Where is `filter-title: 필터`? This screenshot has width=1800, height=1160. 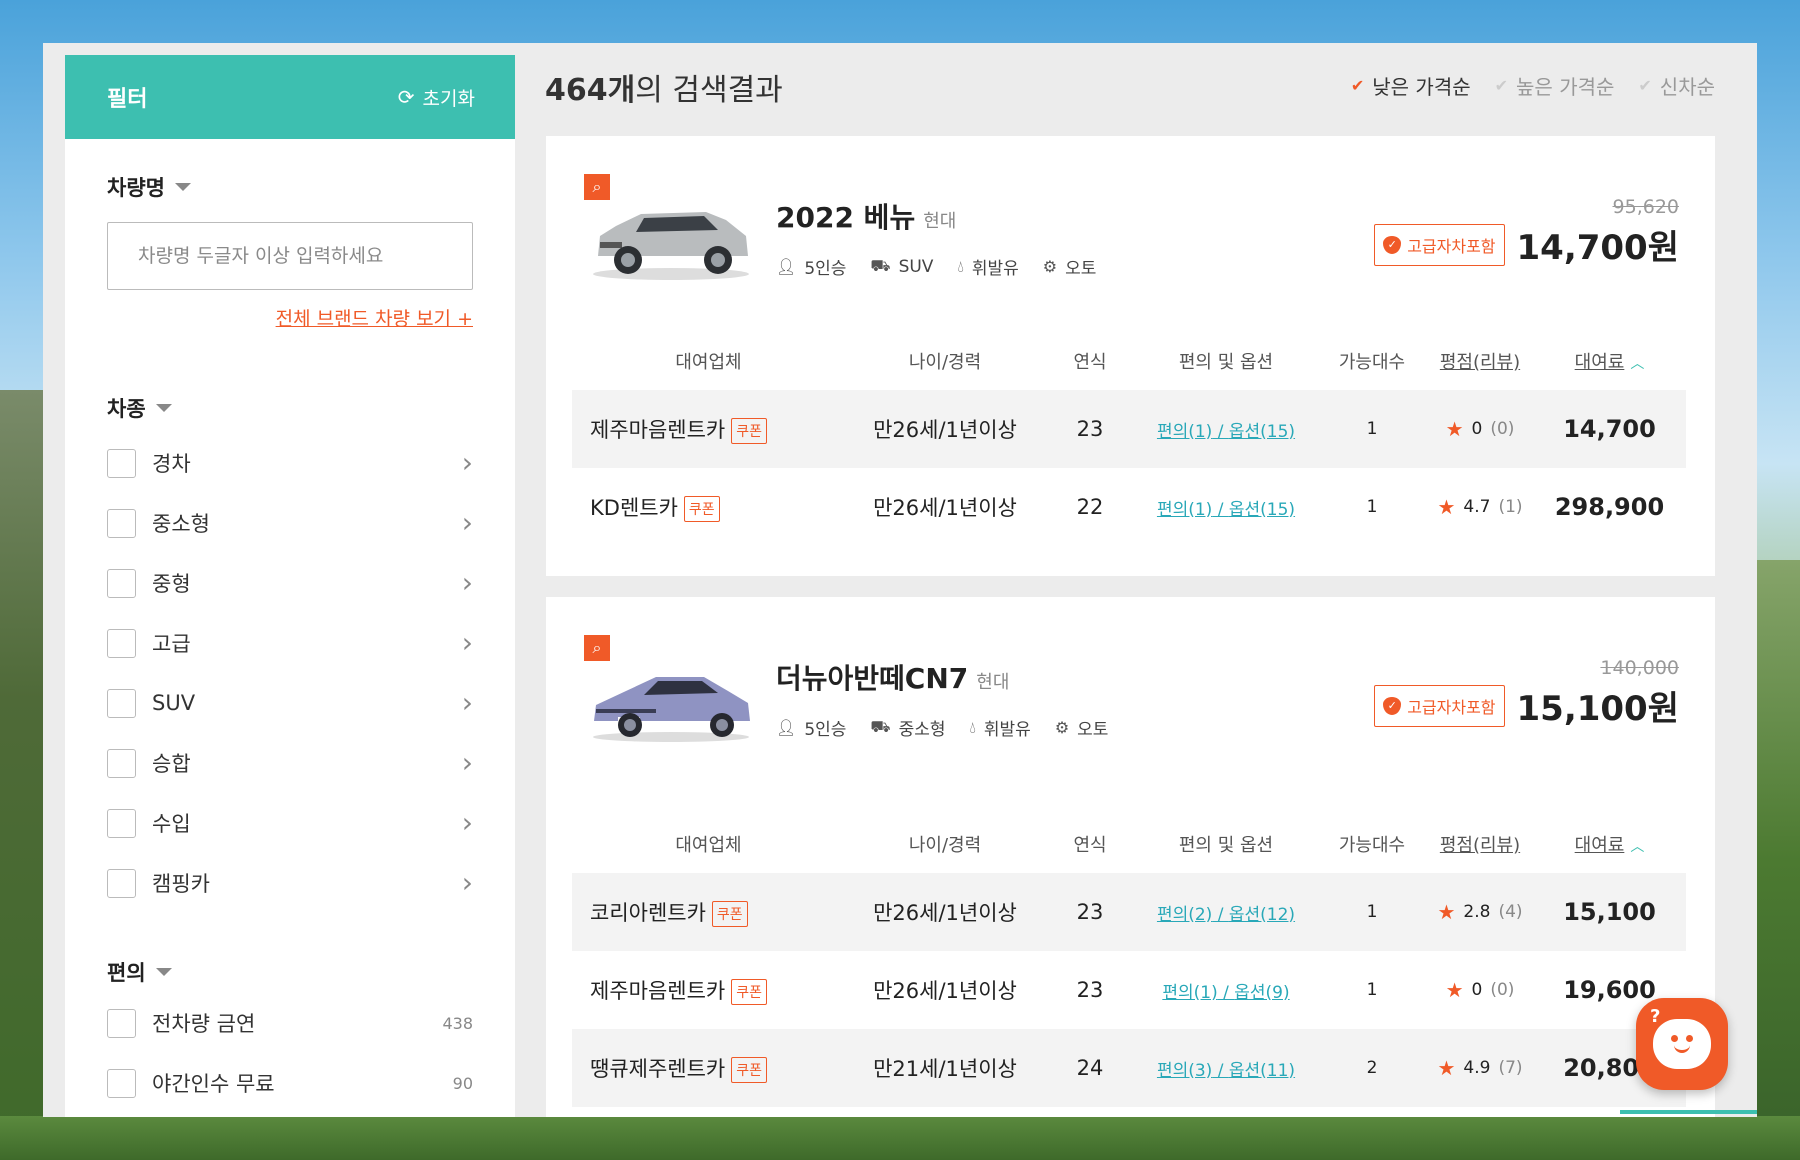
filter-title: 필터 is located at coordinates (127, 99).